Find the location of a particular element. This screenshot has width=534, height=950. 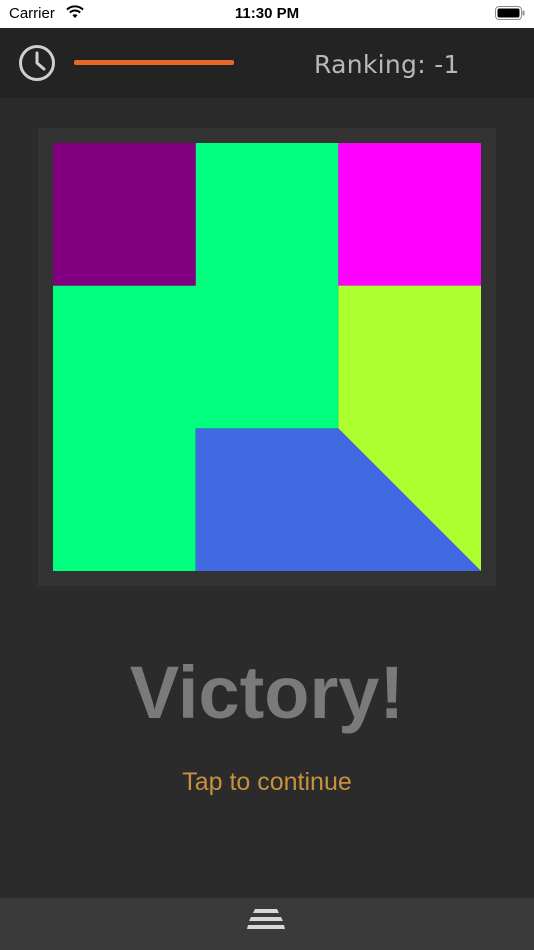

ranking-label: Ranking: -1 is located at coordinates (387, 64).